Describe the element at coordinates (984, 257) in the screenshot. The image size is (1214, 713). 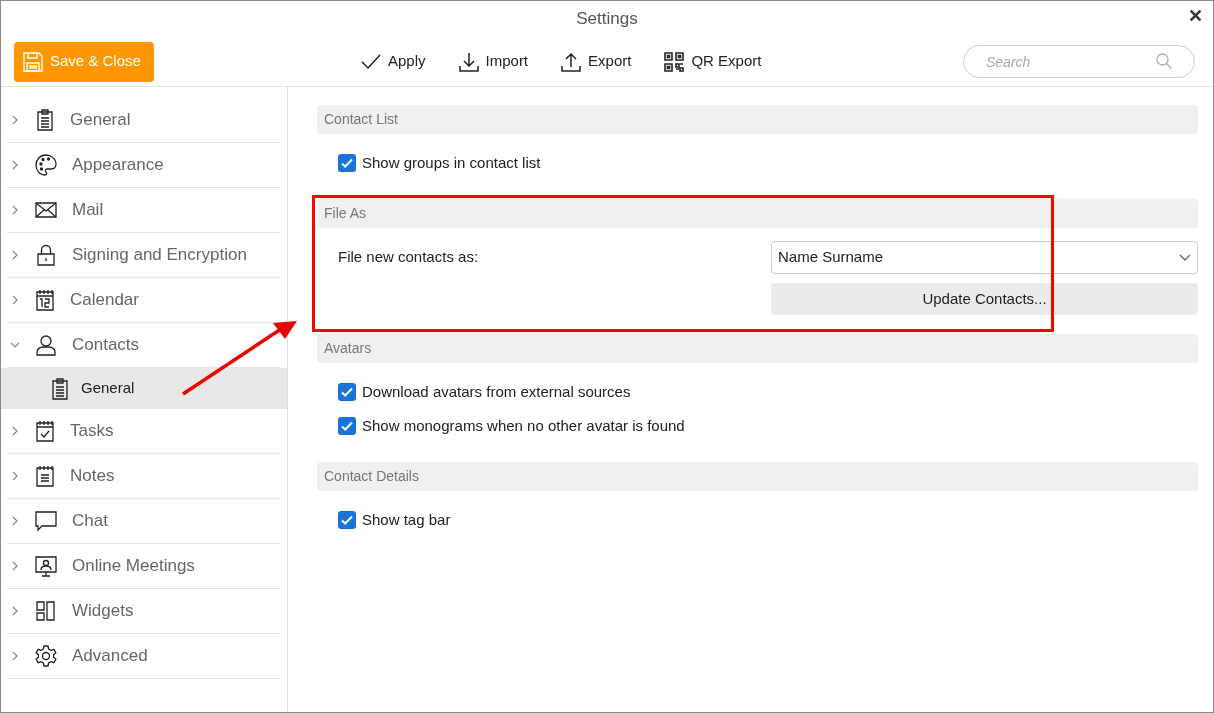
I see `dropdown: Name Surname` at that location.